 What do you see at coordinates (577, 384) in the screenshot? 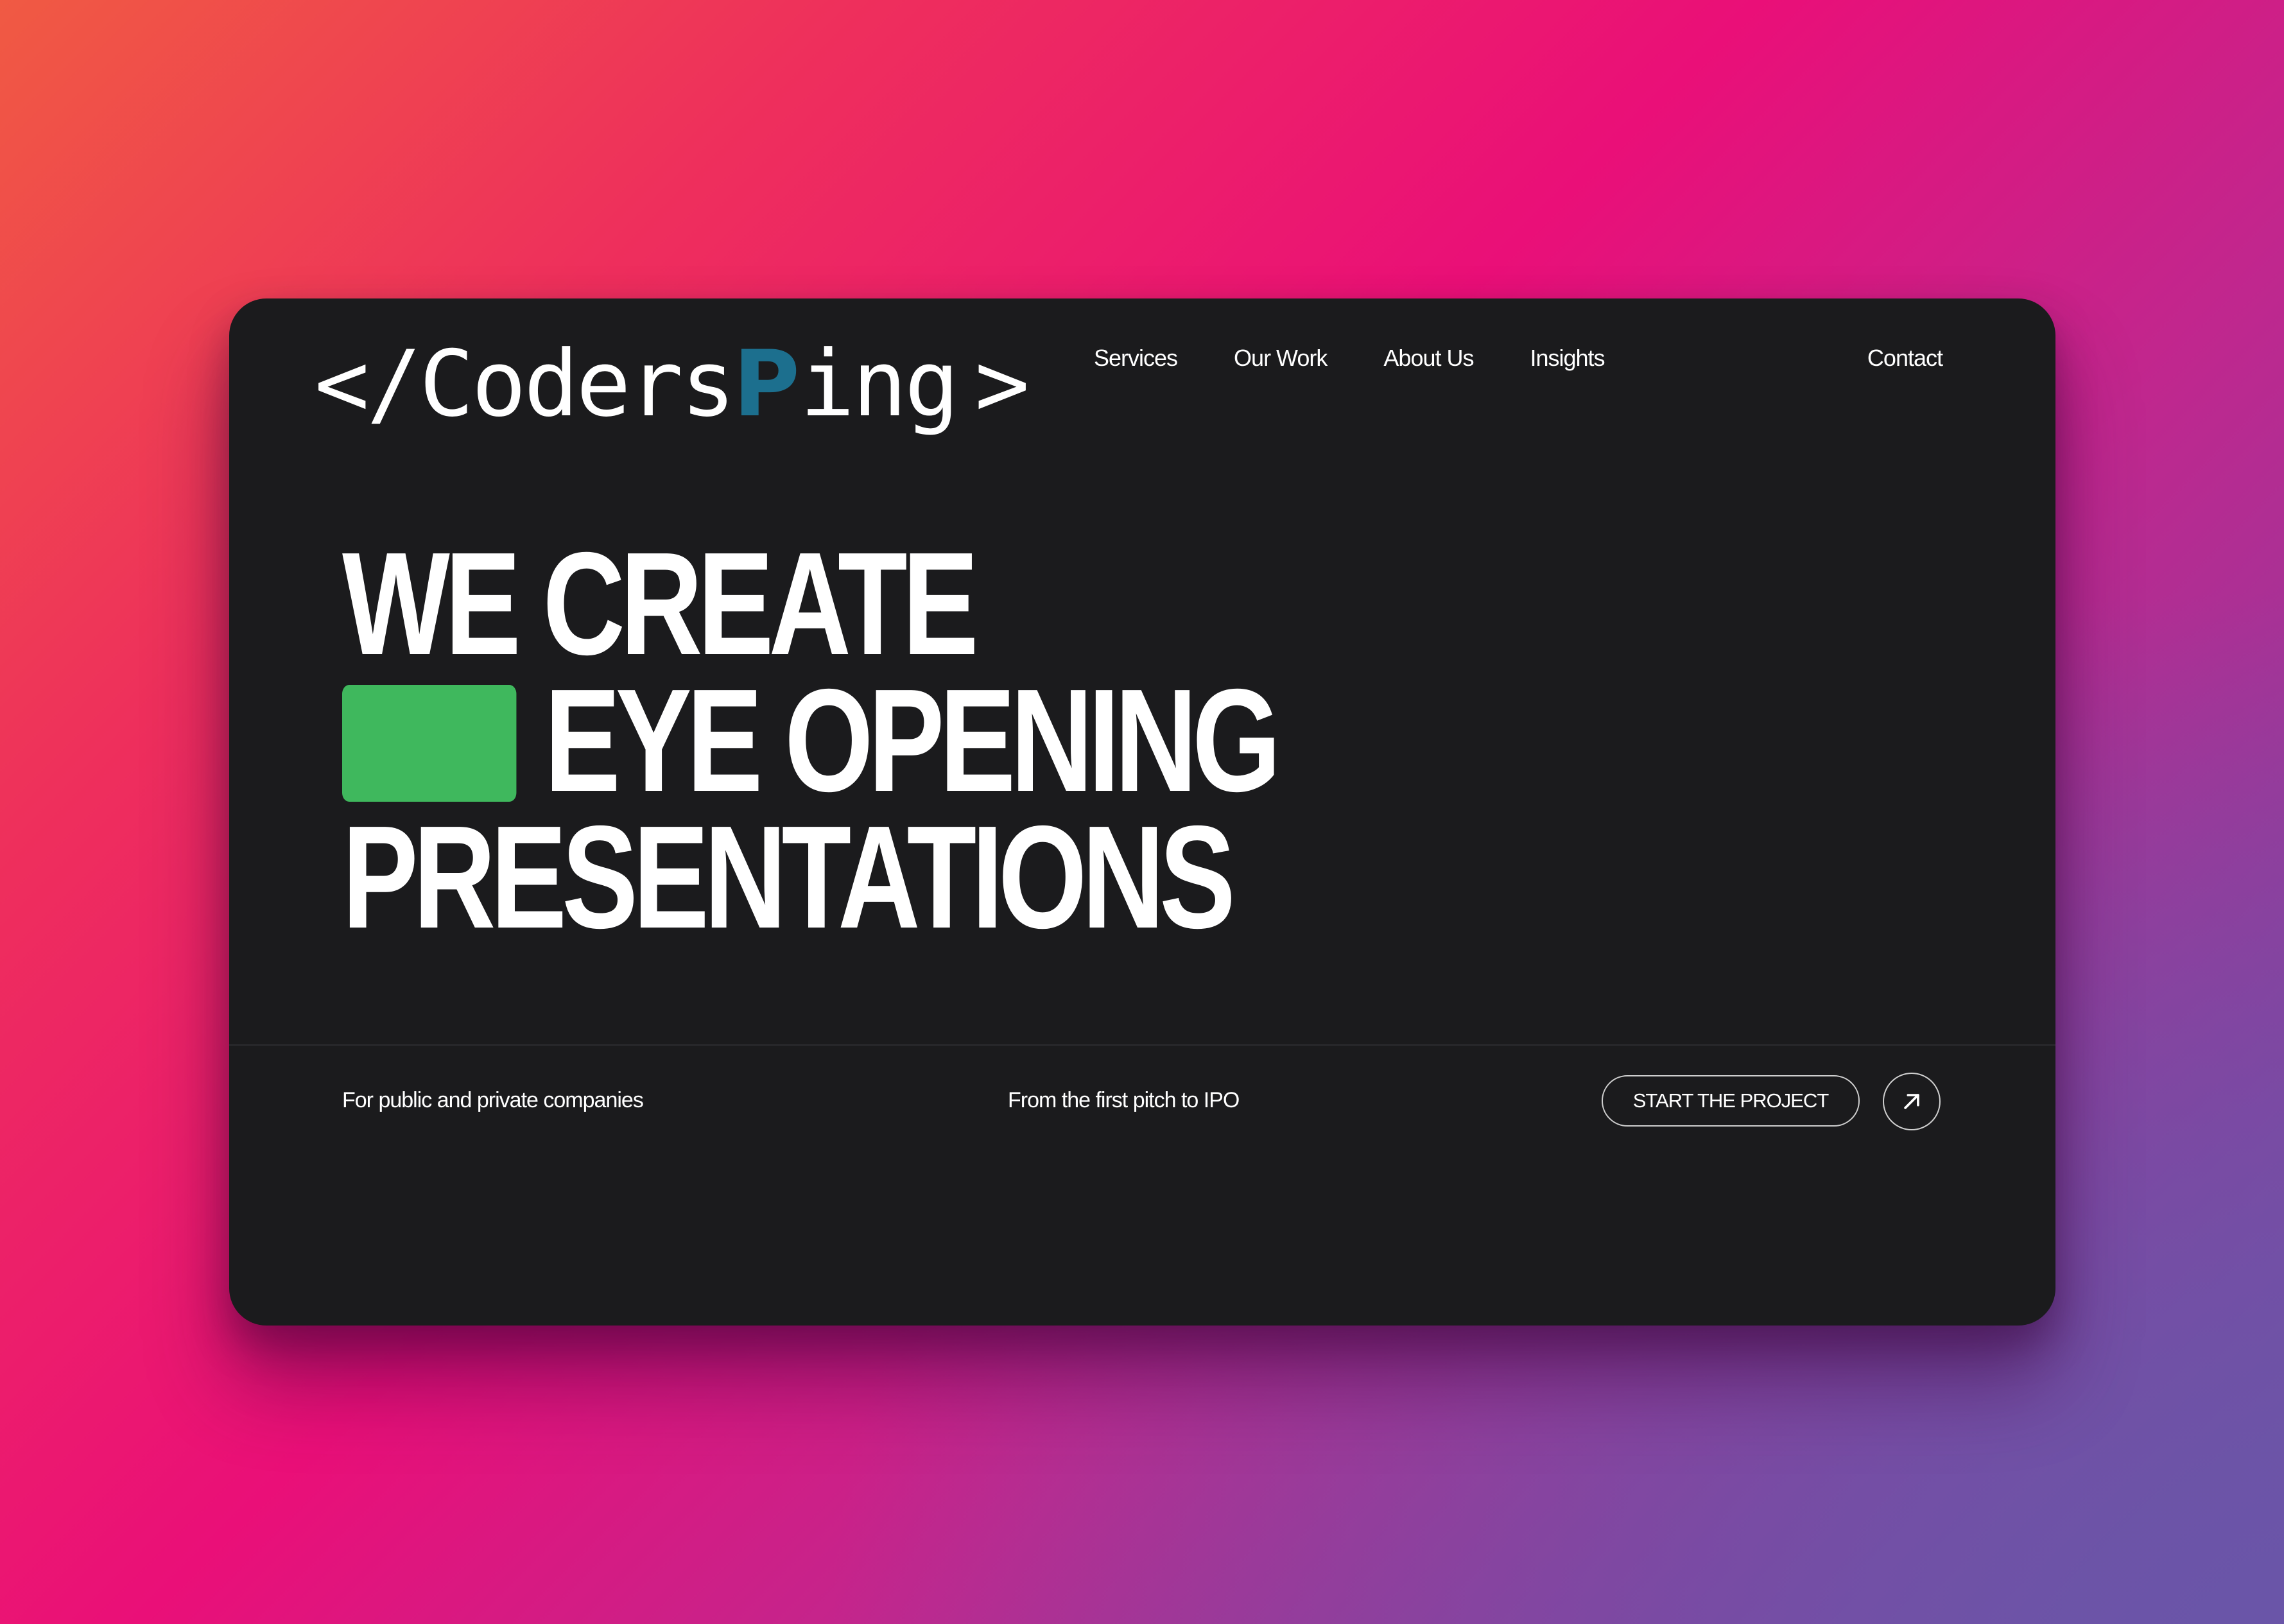
I see `logo-word: Coders` at bounding box center [577, 384].